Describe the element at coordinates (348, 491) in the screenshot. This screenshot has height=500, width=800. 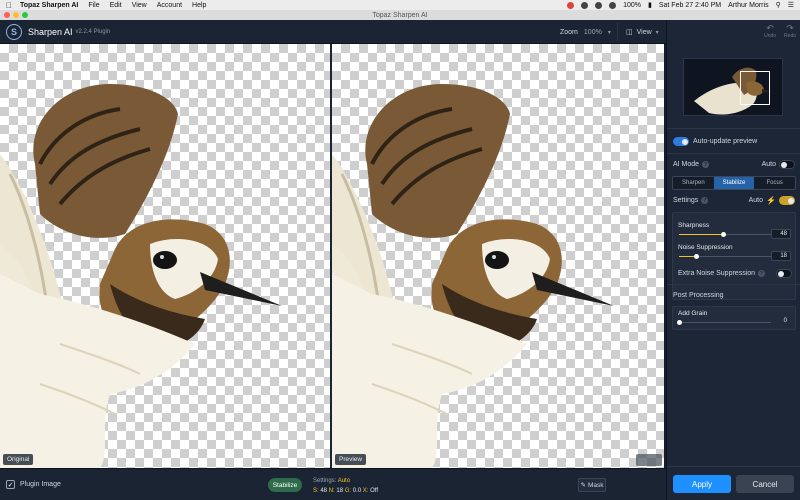
I see `g-label: G:` at that location.